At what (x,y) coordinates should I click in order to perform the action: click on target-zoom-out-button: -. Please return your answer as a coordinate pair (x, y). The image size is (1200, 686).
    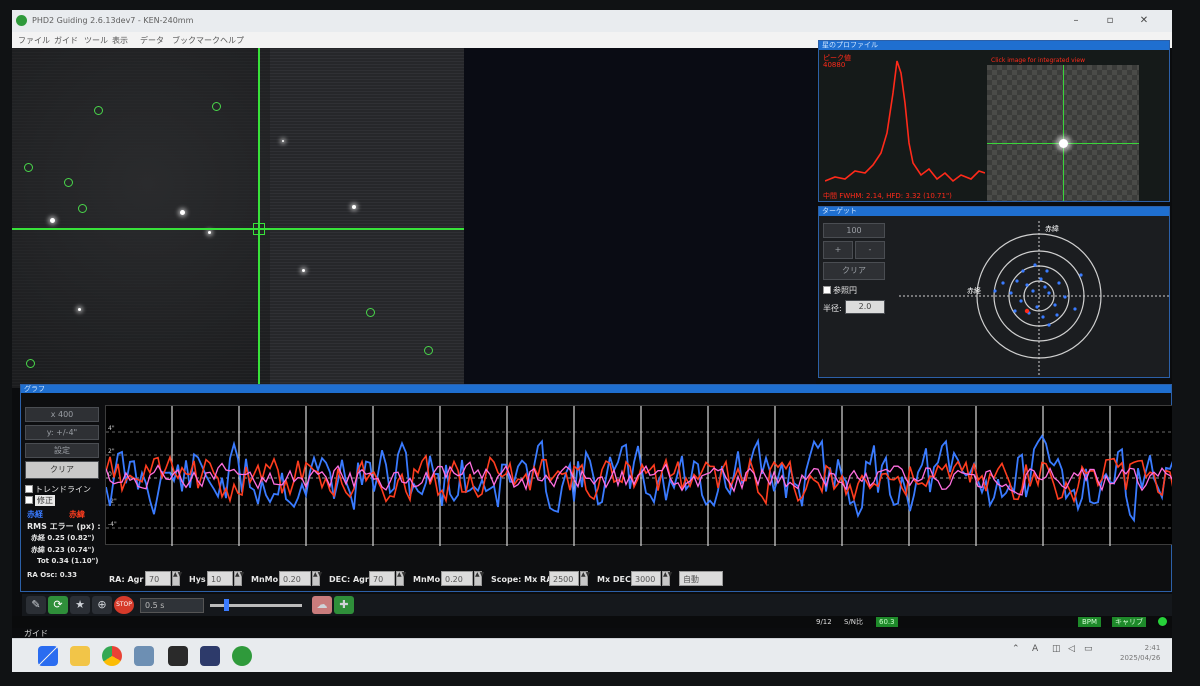
    Looking at the image, I should click on (870, 250).